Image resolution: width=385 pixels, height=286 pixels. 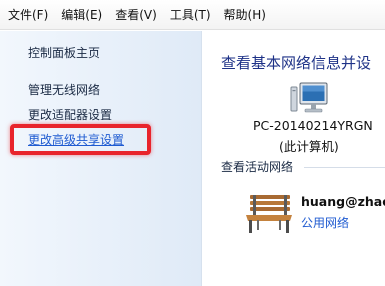 What do you see at coordinates (81, 14) in the screenshot?
I see `menu-edit: 编辑(E)` at bounding box center [81, 14].